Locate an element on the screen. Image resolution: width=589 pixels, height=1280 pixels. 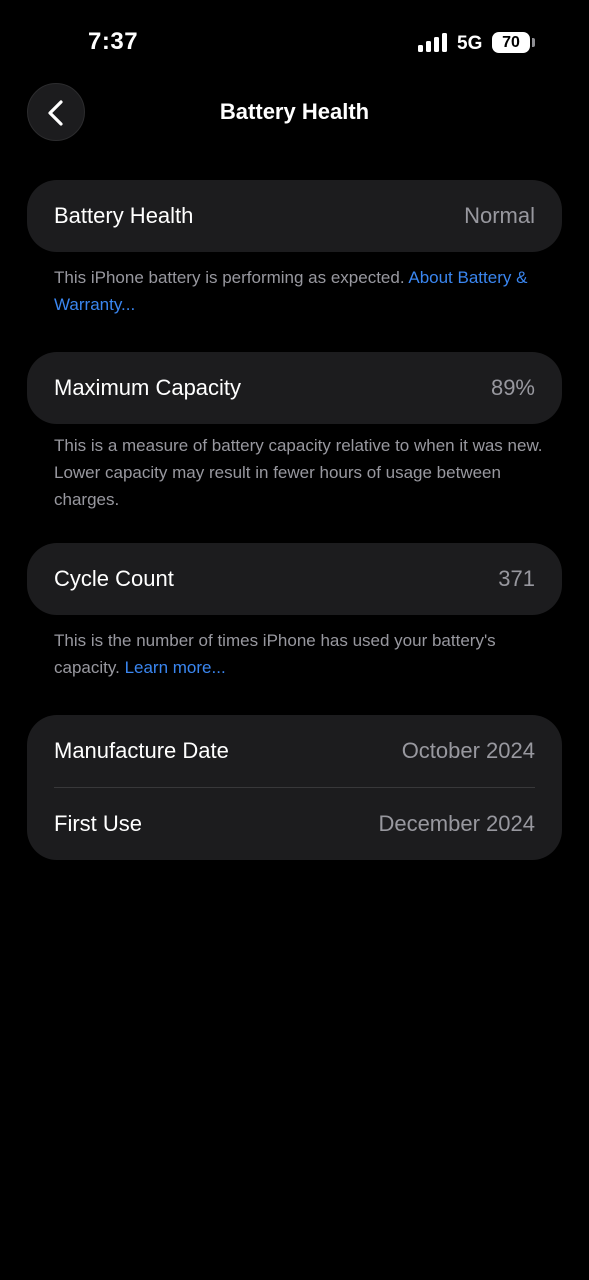
battery-health-card: Battery Health Normal is located at coordinates (294, 216).